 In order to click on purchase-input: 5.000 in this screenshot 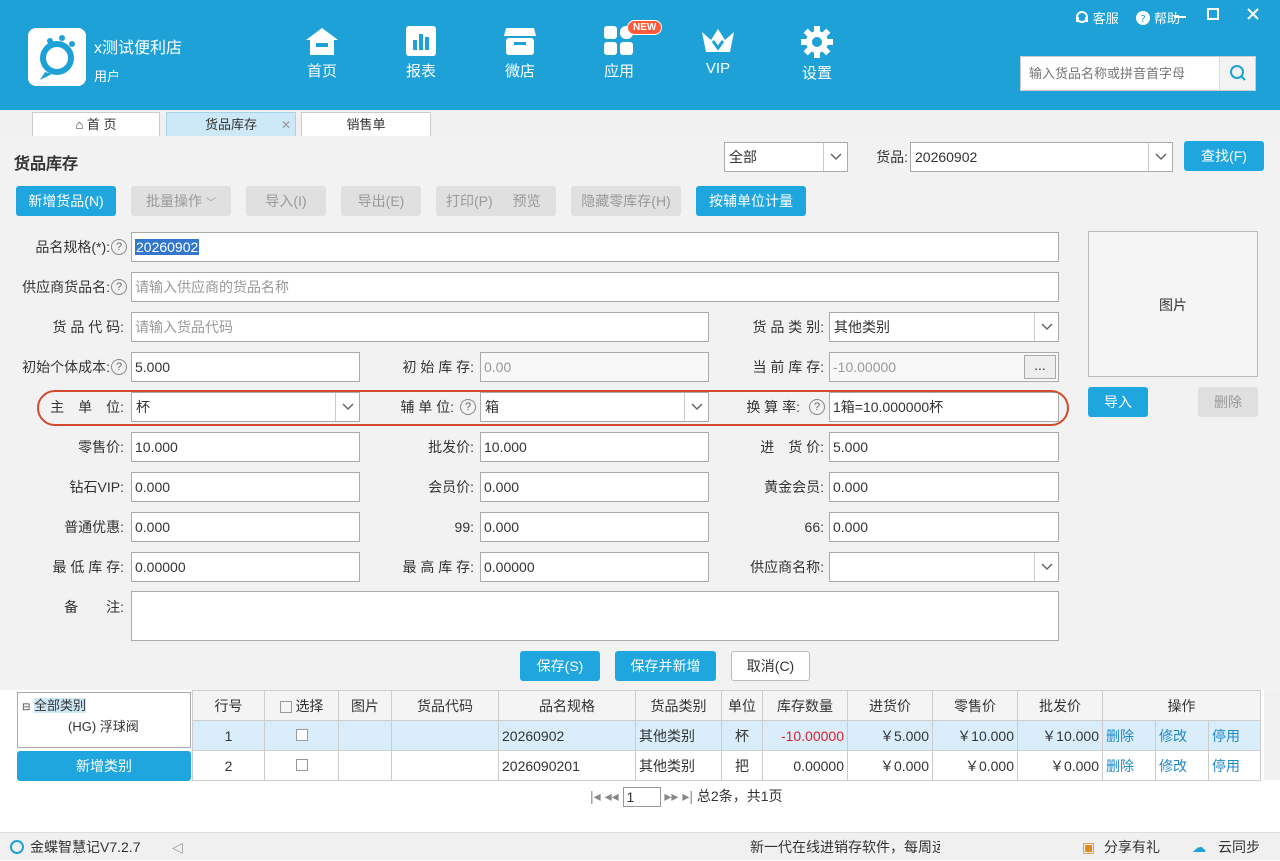, I will do `click(944, 447)`.